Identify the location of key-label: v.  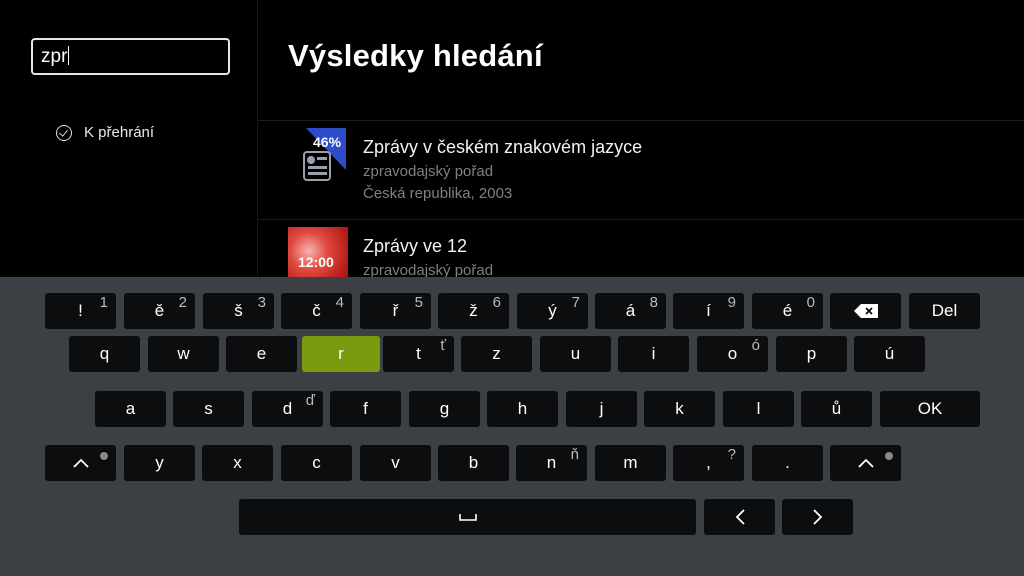
(395, 462).